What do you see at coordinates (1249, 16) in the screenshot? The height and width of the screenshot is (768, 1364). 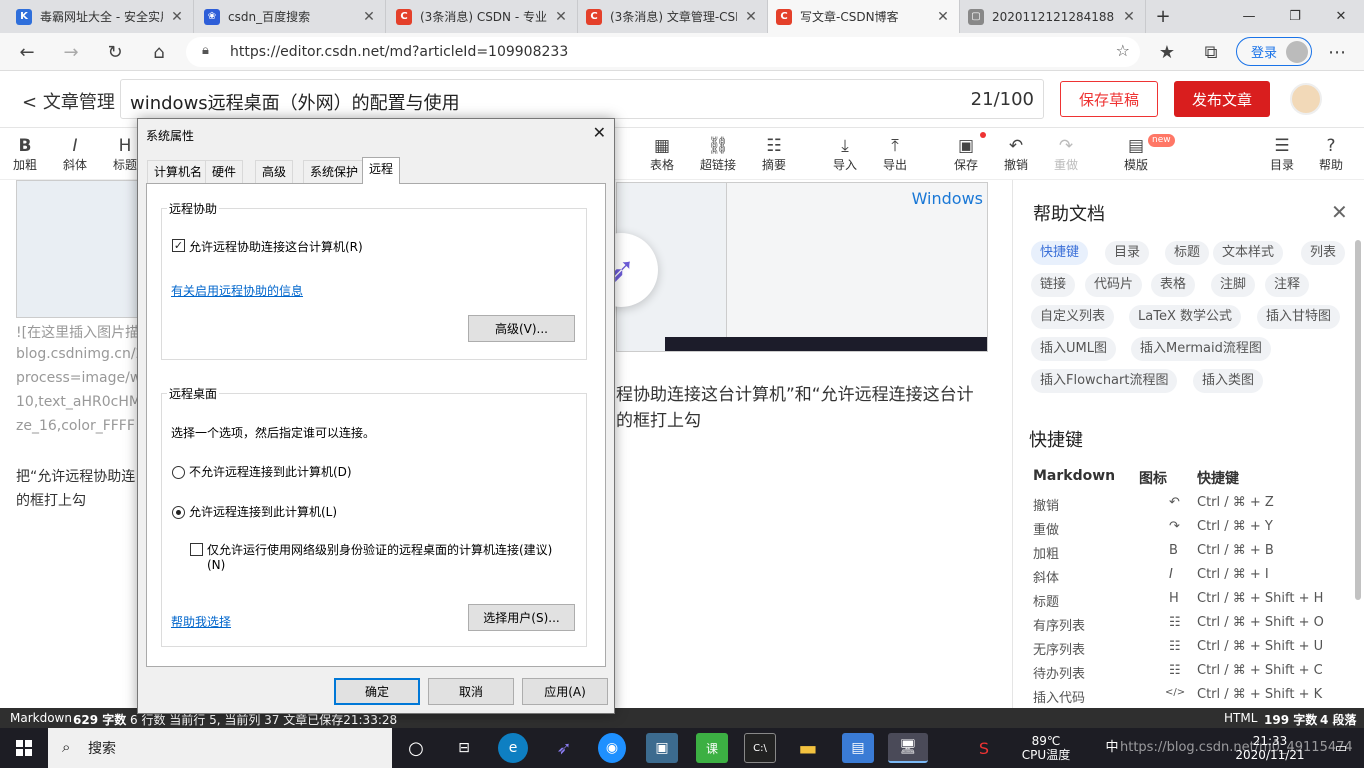 I see `minimize-icon: —` at bounding box center [1249, 16].